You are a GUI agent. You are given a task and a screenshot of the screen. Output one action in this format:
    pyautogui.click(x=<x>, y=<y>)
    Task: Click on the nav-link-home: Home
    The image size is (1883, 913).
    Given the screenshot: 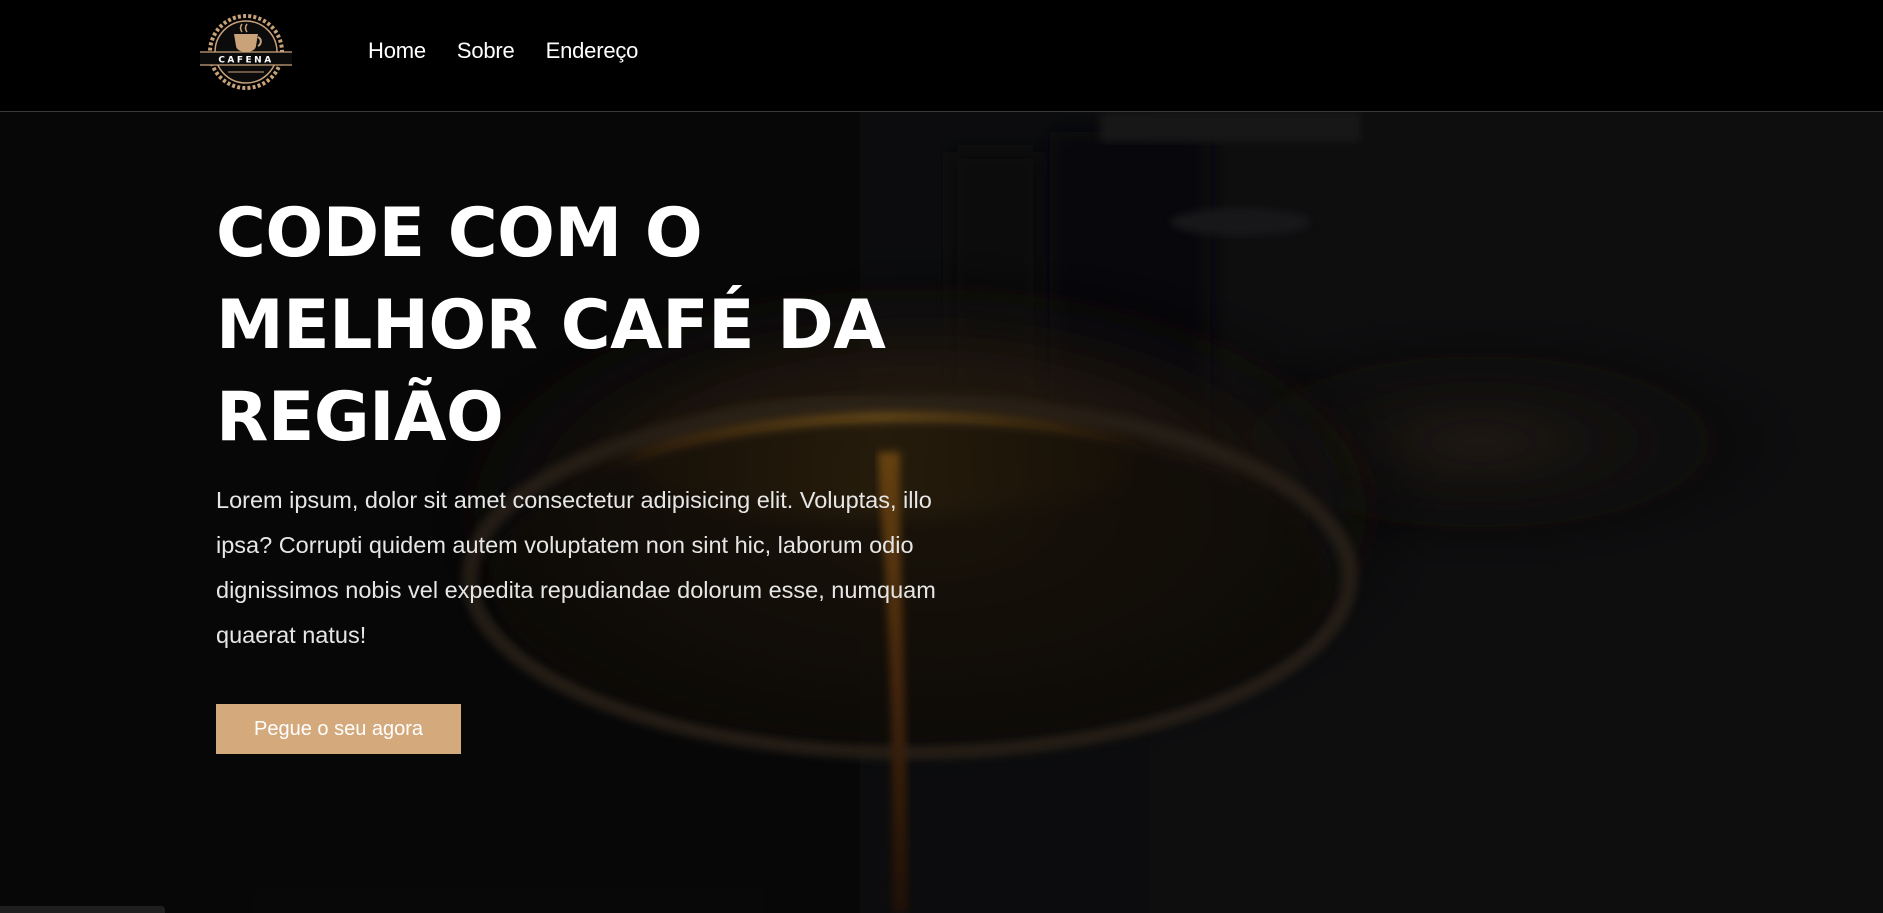 What is the action you would take?
    pyautogui.click(x=397, y=51)
    